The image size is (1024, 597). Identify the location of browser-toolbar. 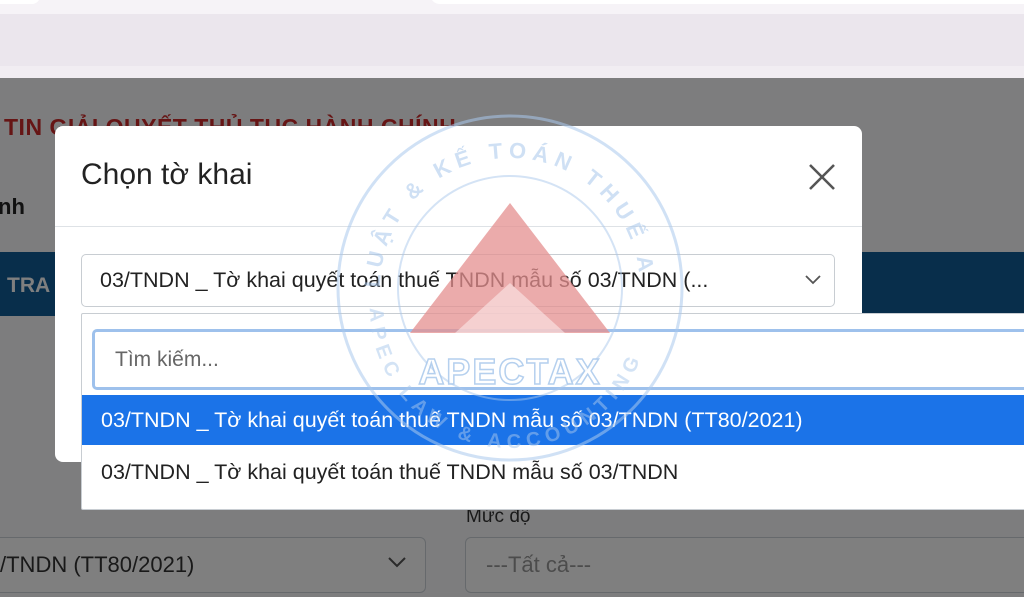
(512, 43).